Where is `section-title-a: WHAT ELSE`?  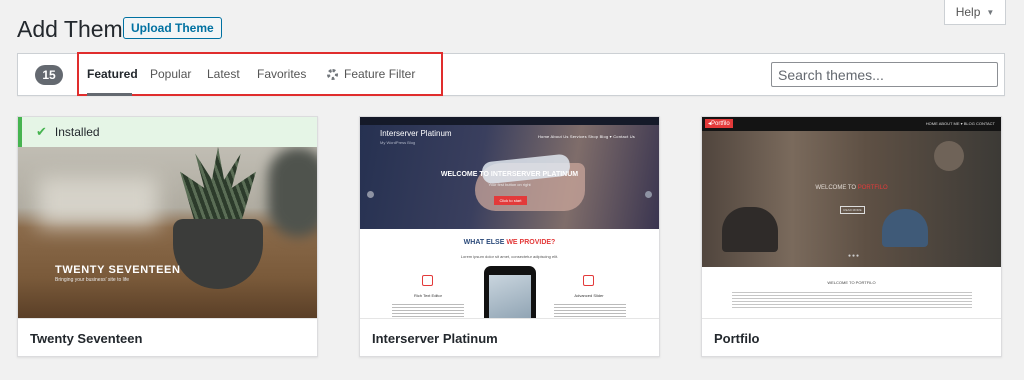 section-title-a: WHAT ELSE is located at coordinates (485, 242).